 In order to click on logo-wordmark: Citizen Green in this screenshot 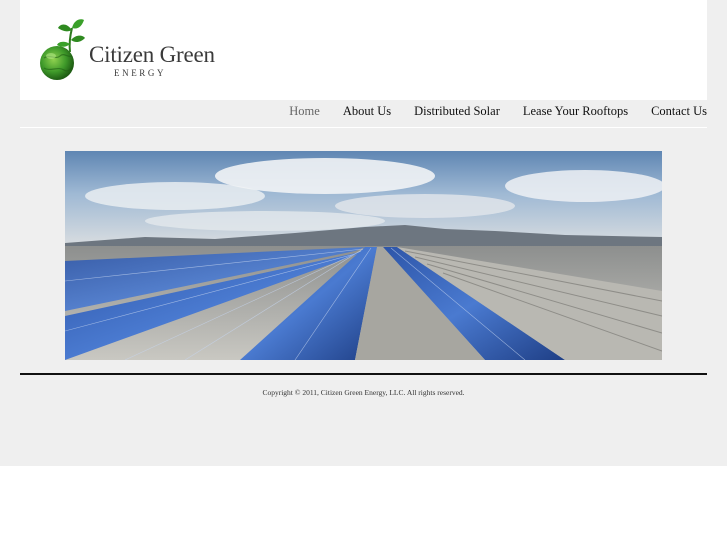, I will do `click(152, 54)`.